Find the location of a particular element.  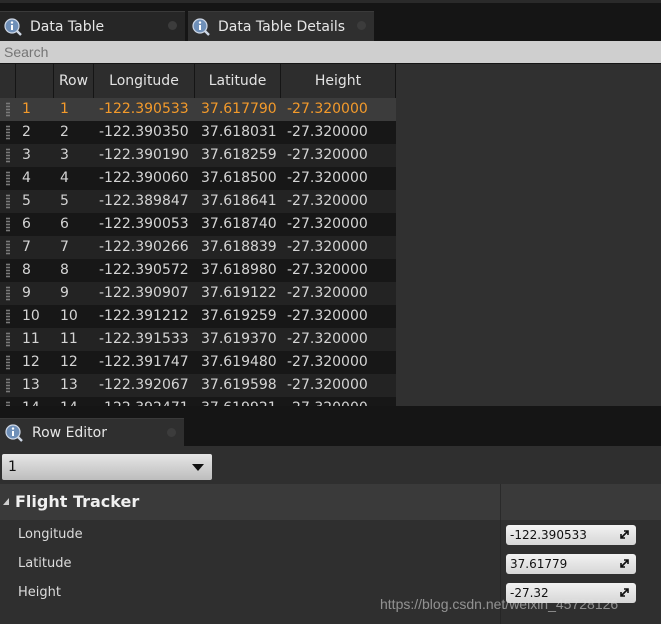

column-header-index is located at coordinates (35, 81).